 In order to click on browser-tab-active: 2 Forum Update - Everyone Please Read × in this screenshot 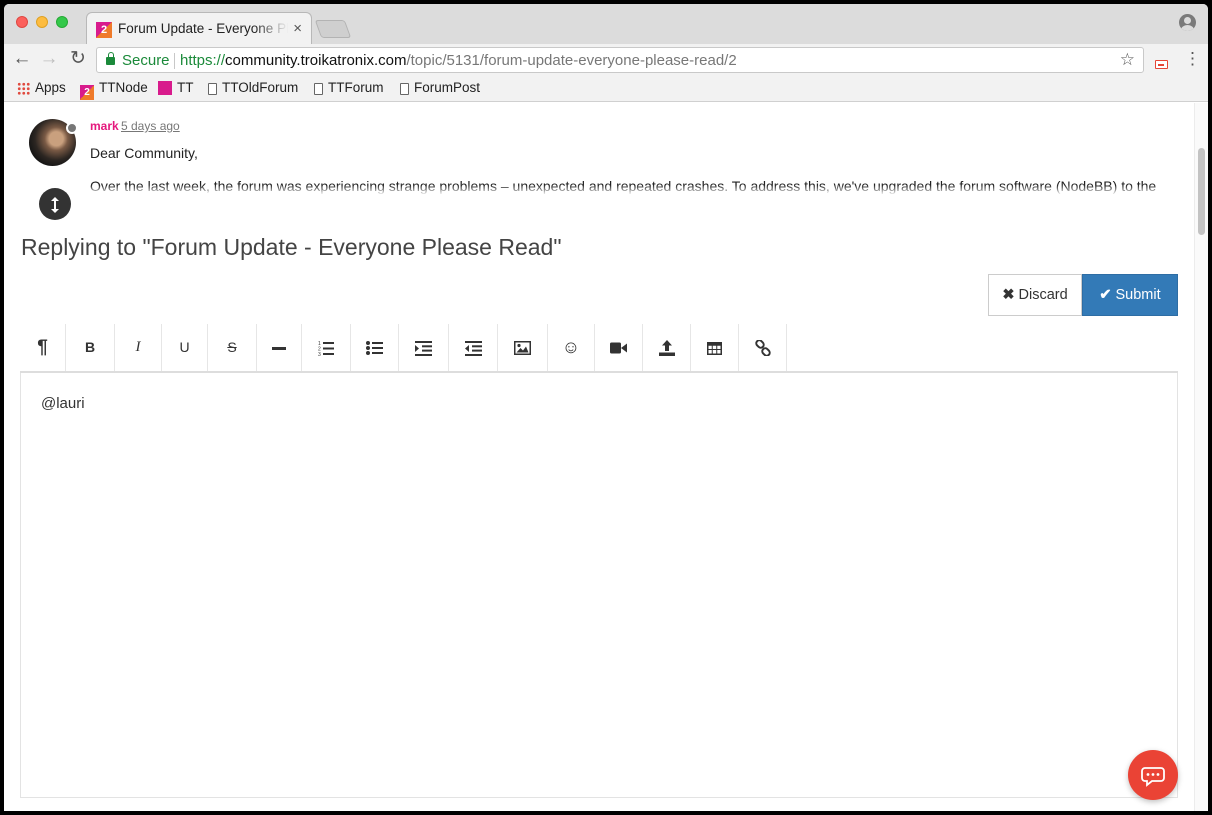, I will do `click(199, 28)`.